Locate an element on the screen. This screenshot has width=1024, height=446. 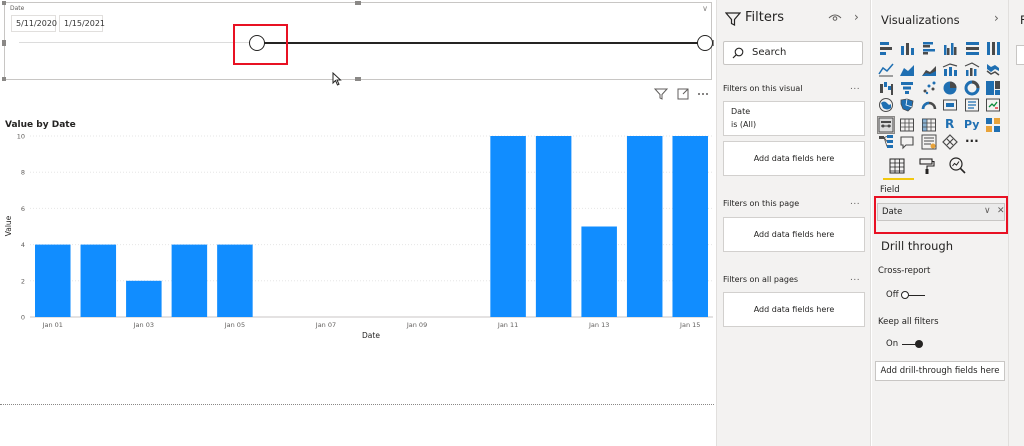
filter-icon is located at coordinates (661, 94).